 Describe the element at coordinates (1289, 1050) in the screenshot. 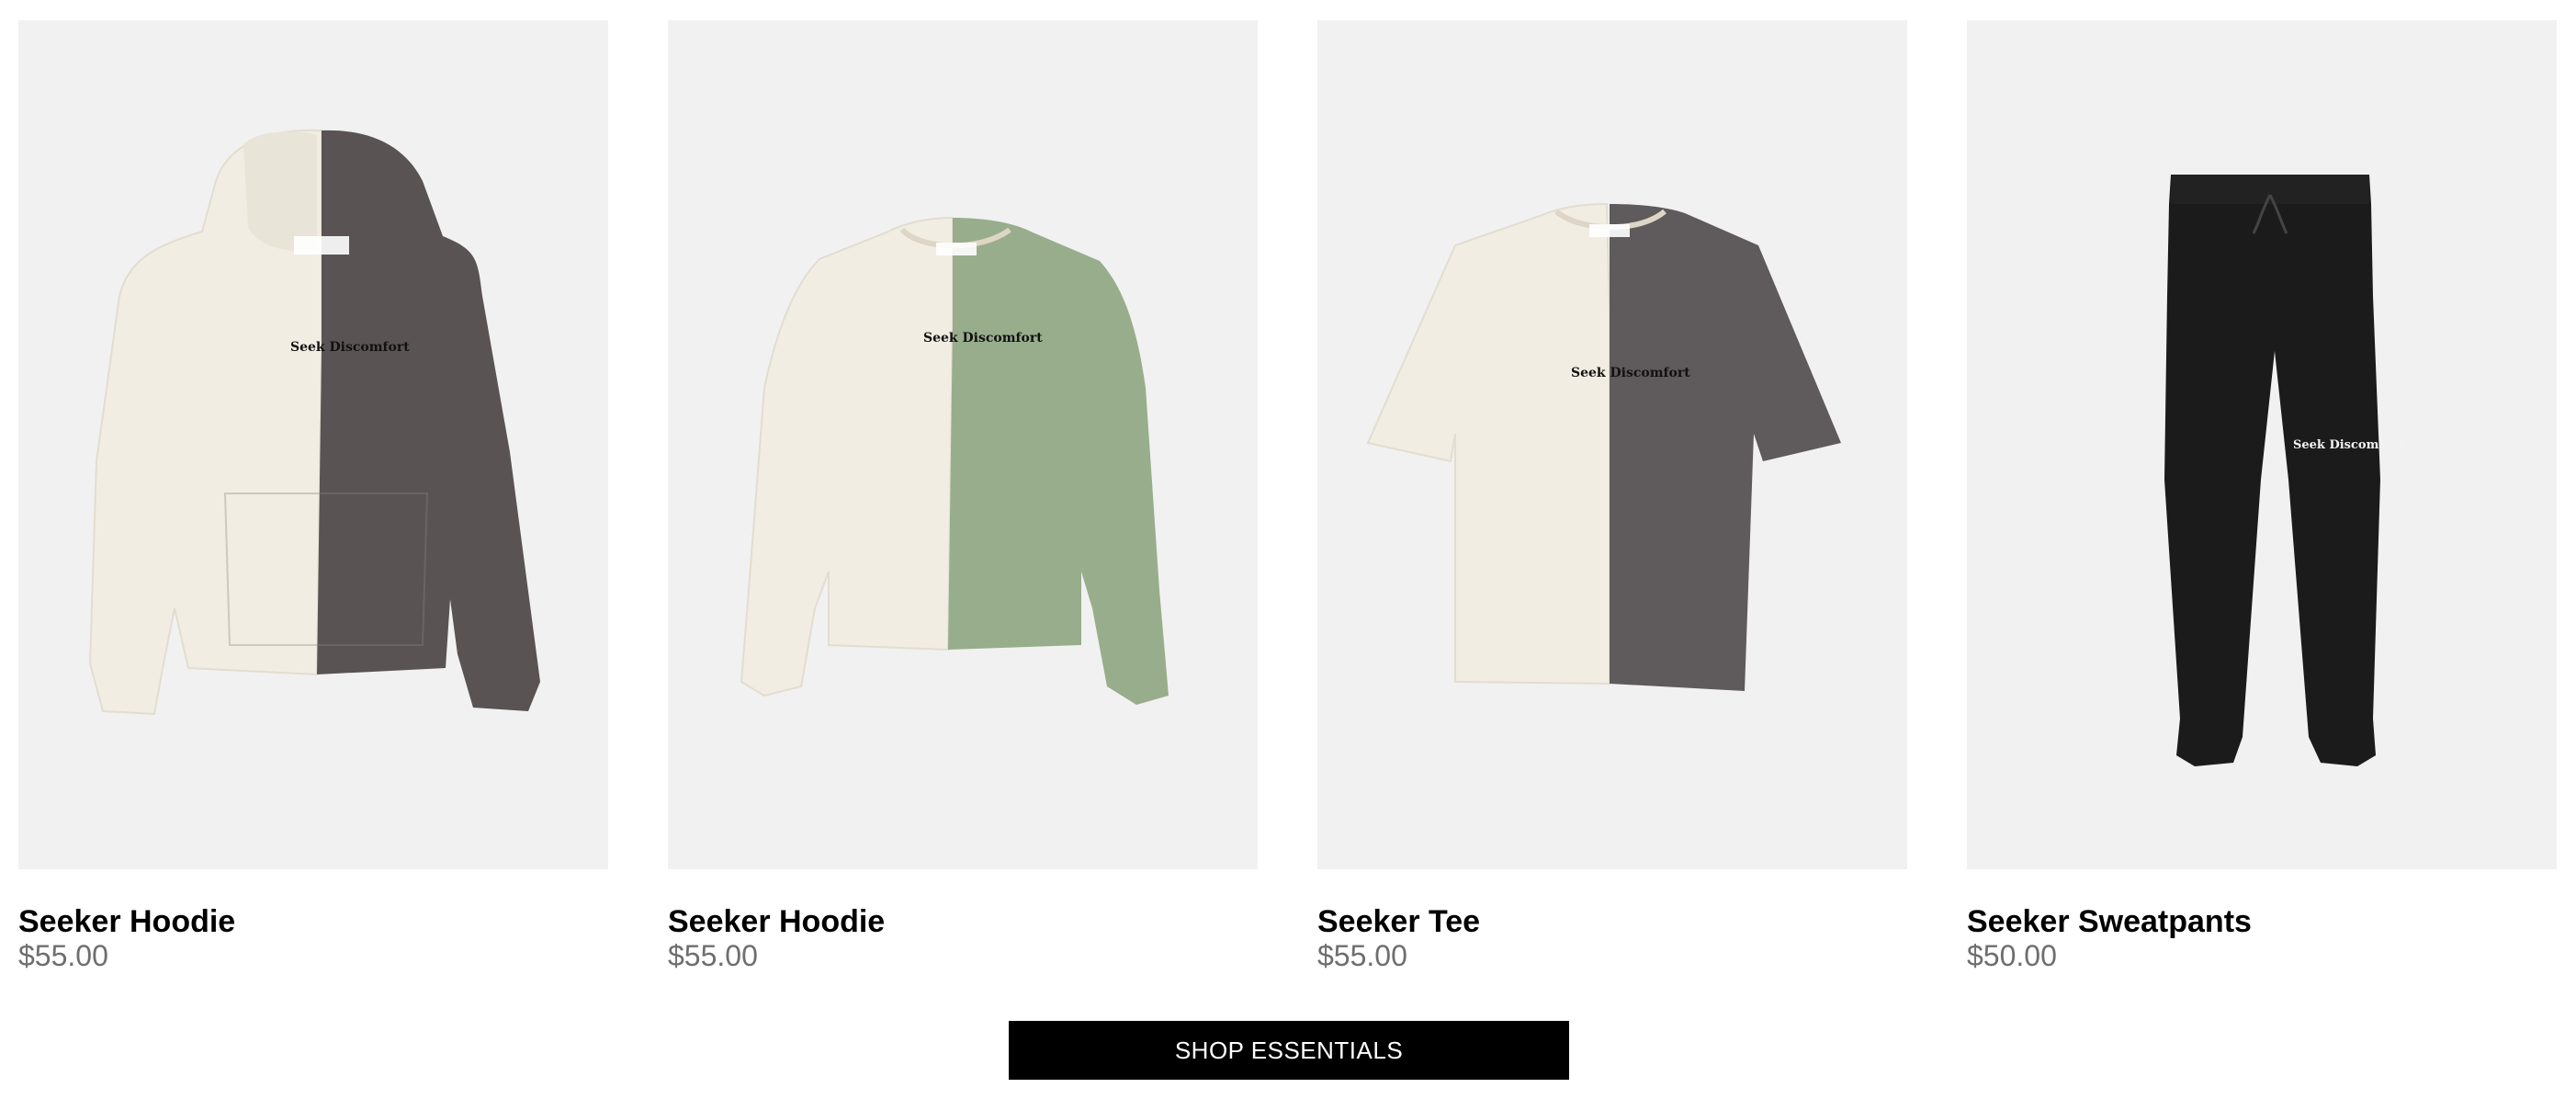

I see `shop-essentials-button: SHOP ESSENTIALS` at that location.